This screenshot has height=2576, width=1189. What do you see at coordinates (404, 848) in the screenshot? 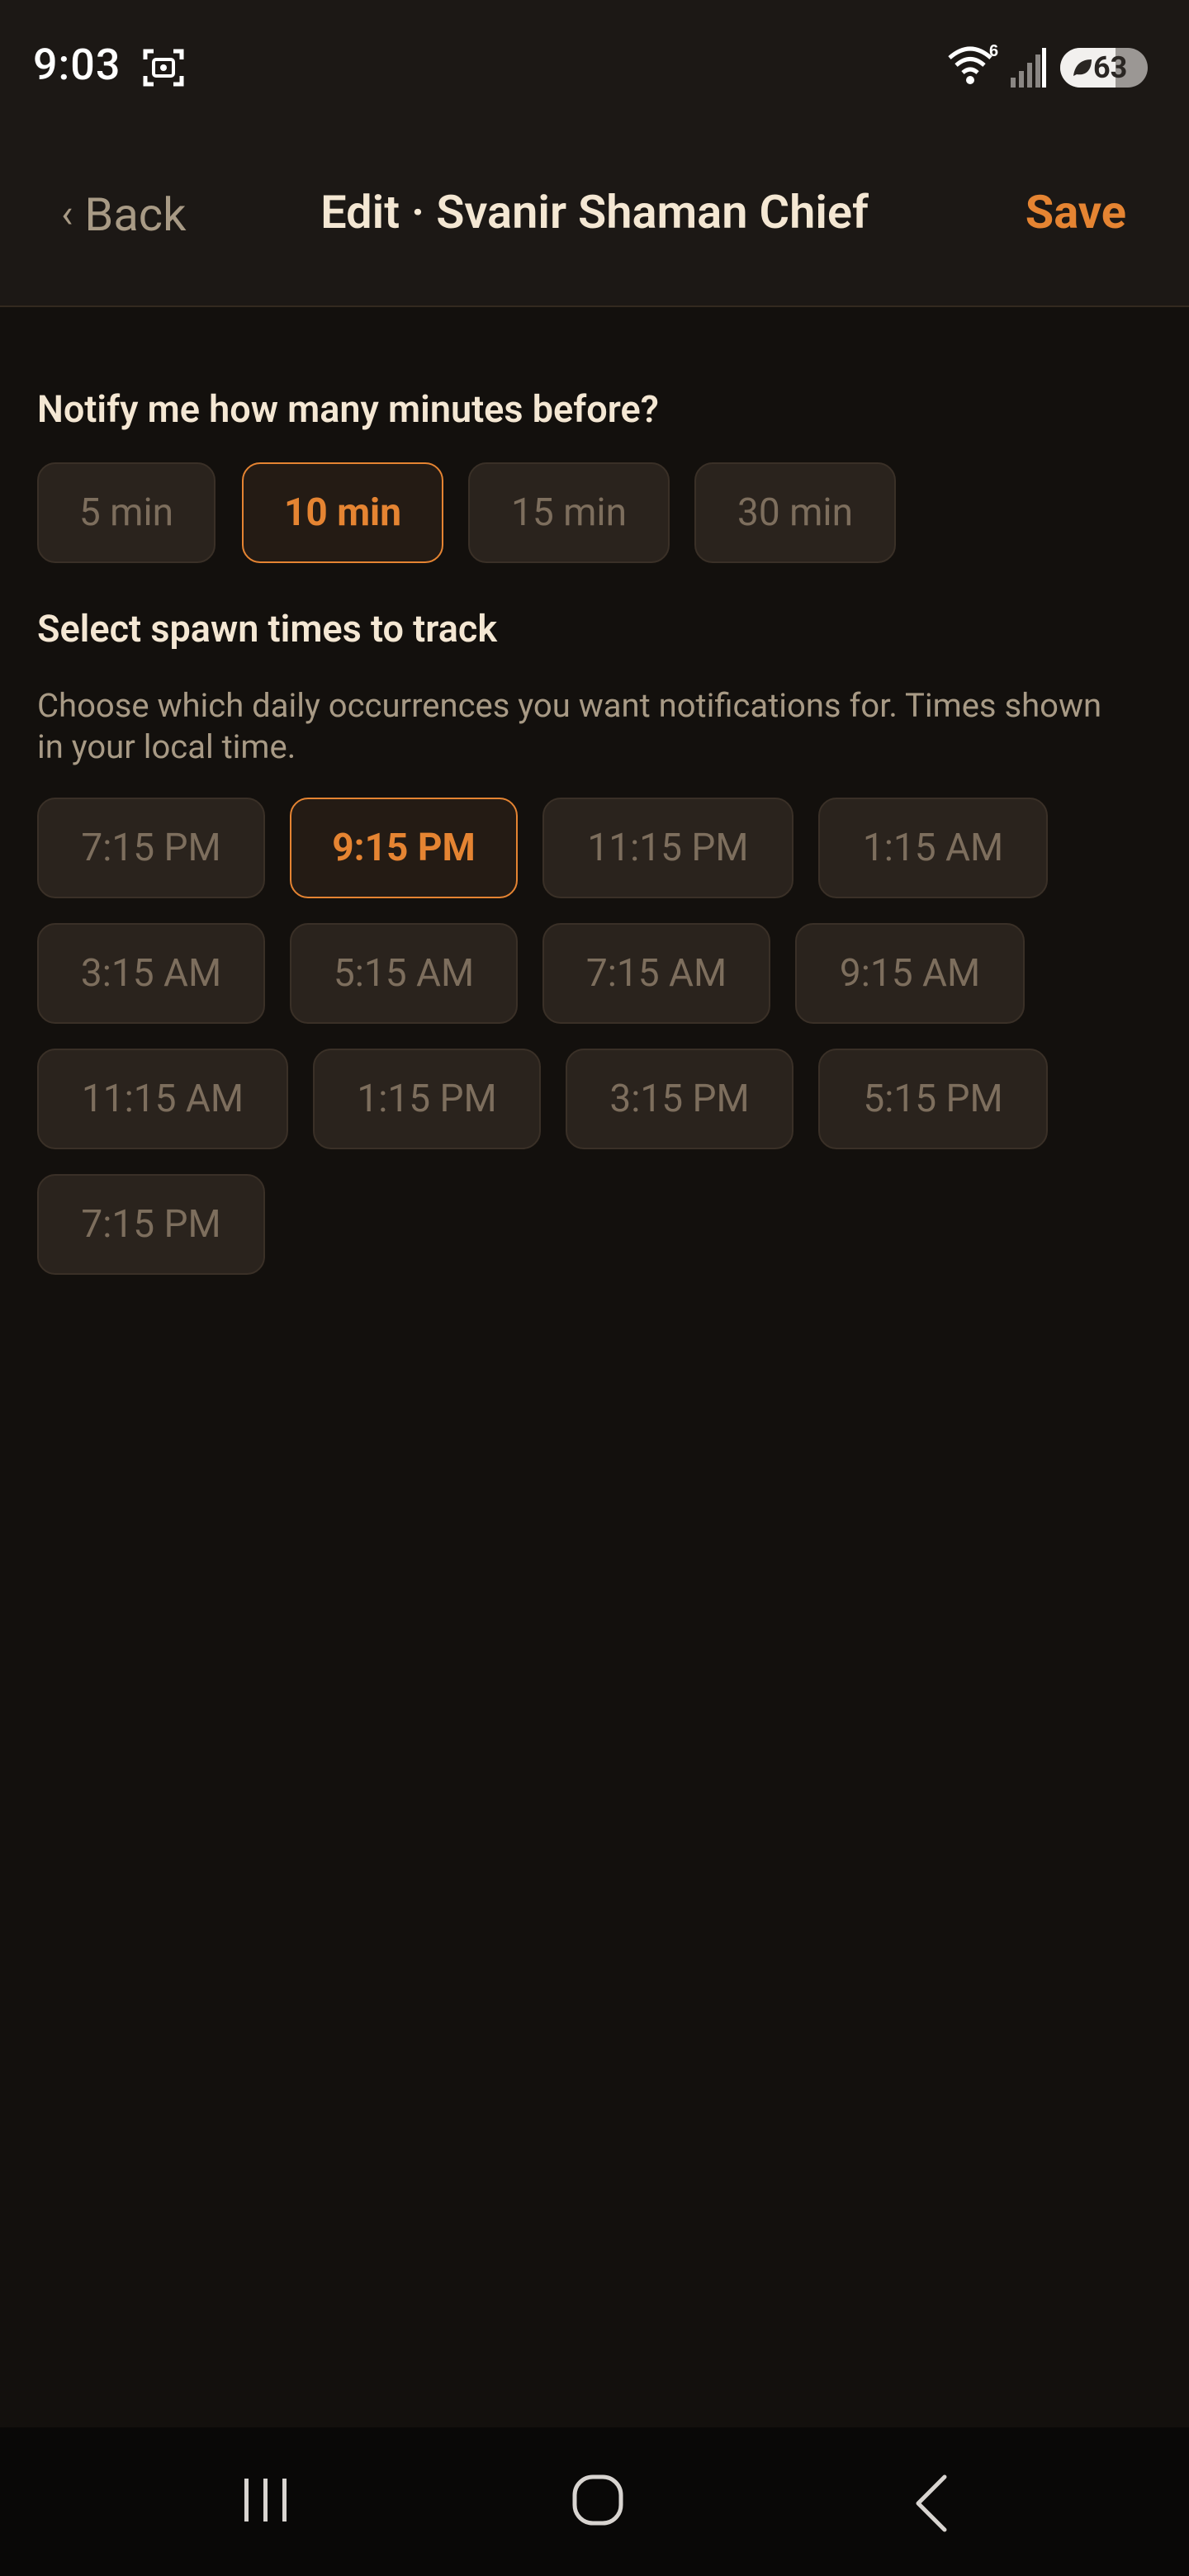
I see `spawn-time-chip: 9:15 PM` at bounding box center [404, 848].